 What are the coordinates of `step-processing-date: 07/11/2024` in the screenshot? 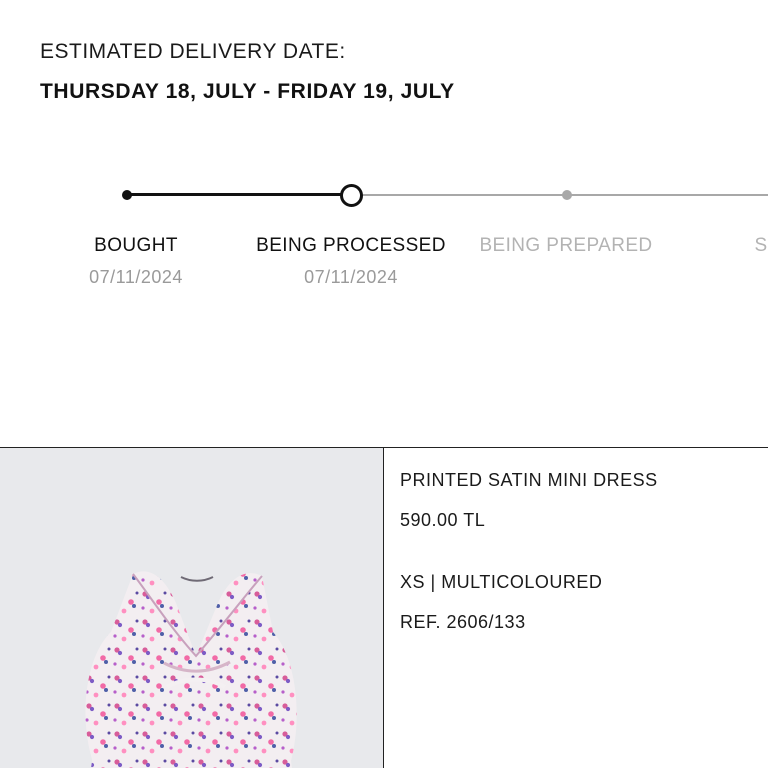 It's located at (351, 277).